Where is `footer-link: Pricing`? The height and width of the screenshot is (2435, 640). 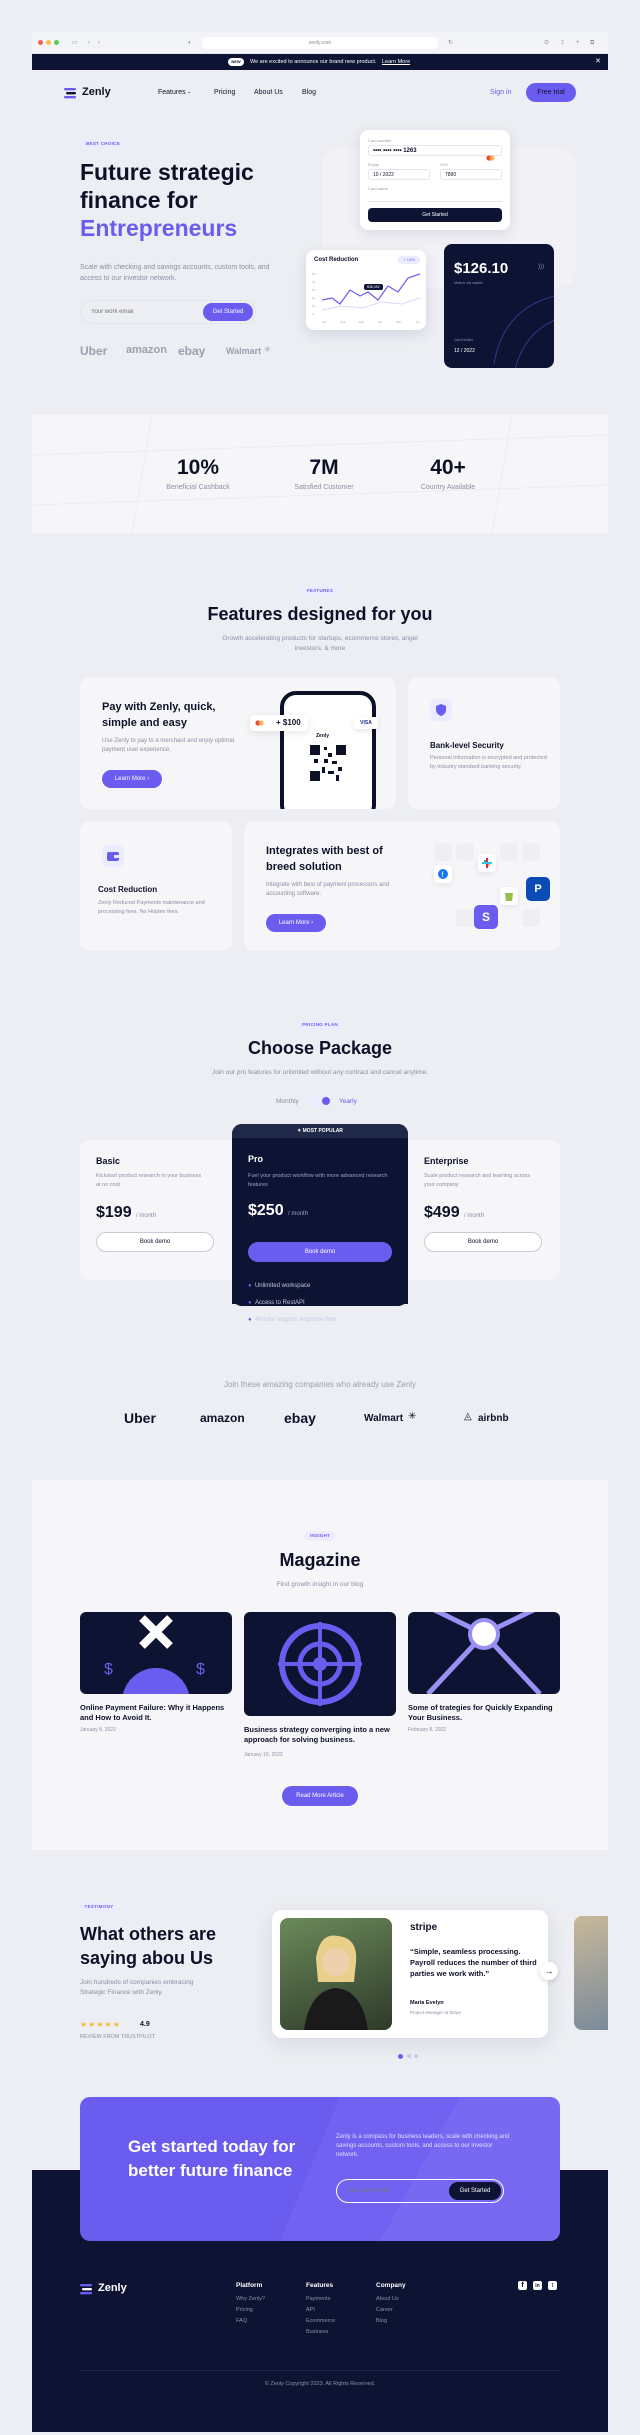
footer-link: Pricing is located at coordinates (244, 2310).